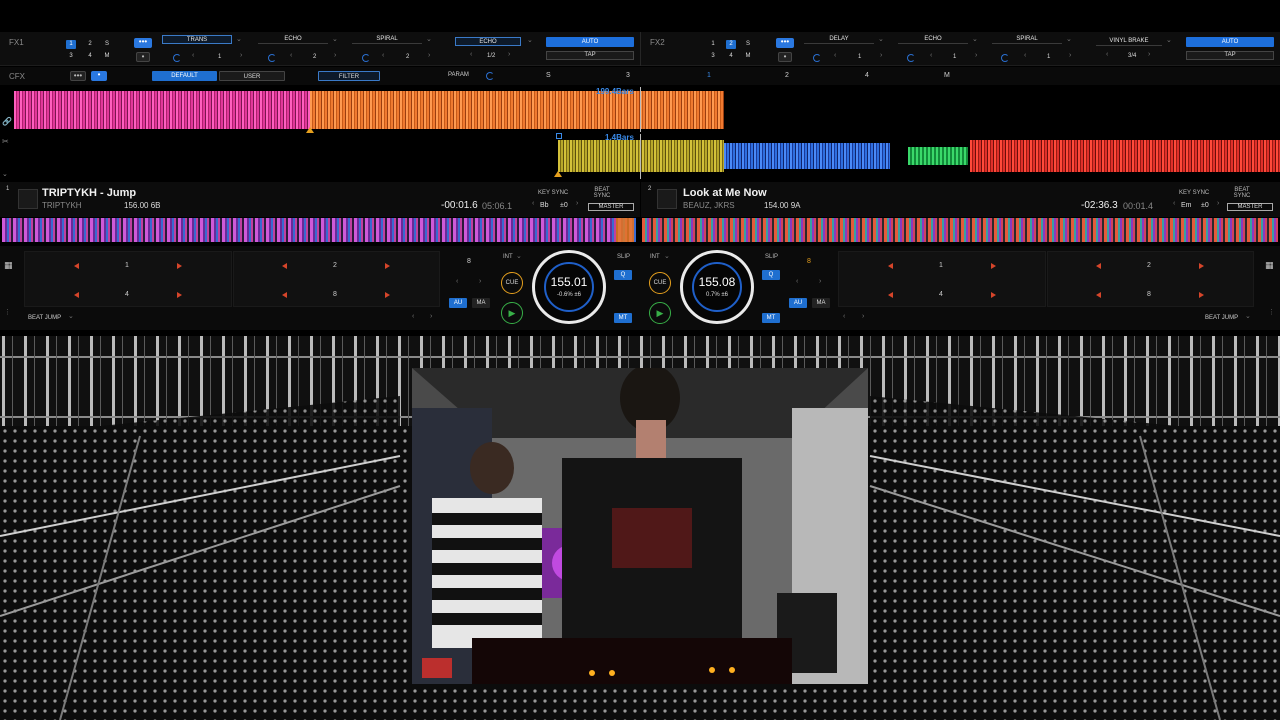  I want to click on deck1-slip-label: SLIP, so click(623, 257).